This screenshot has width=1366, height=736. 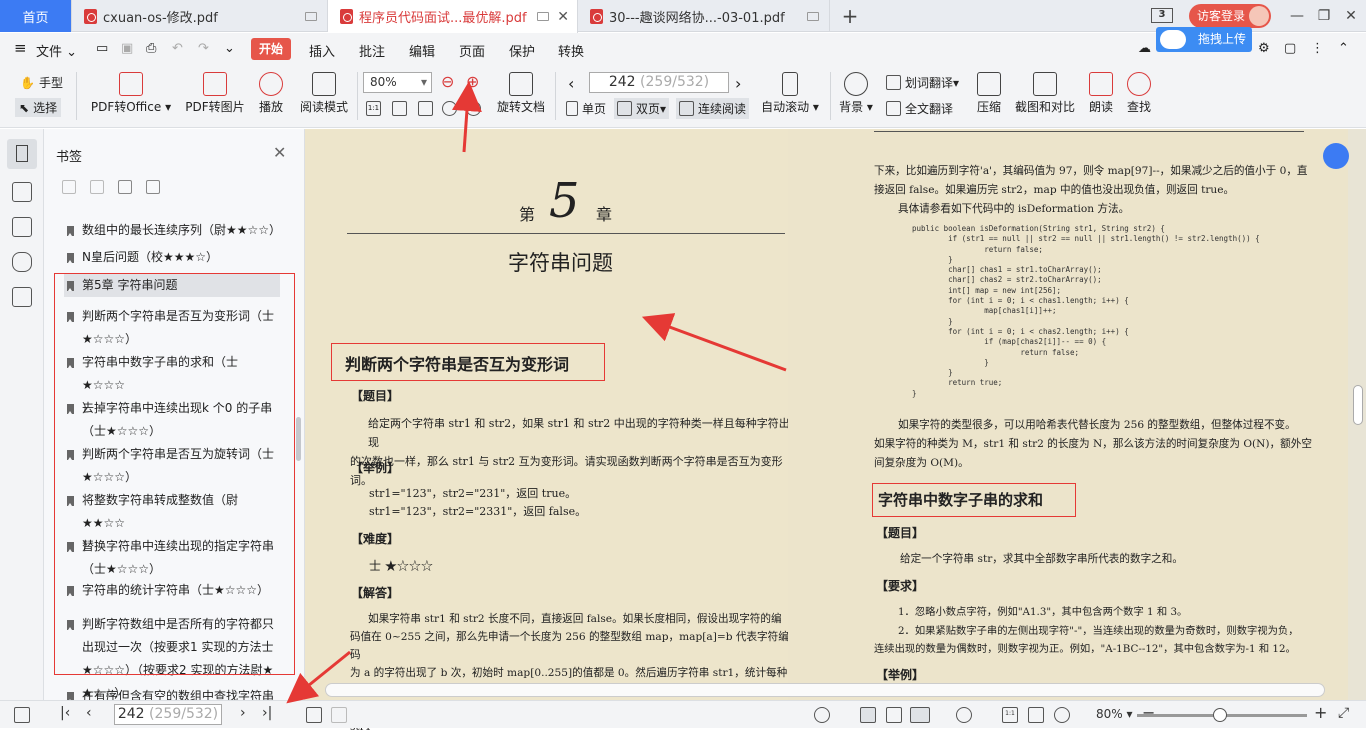 What do you see at coordinates (453, 16) in the screenshot?
I see `tab-document-active: 程序员代码面试...最优解.pdf ✕` at bounding box center [453, 16].